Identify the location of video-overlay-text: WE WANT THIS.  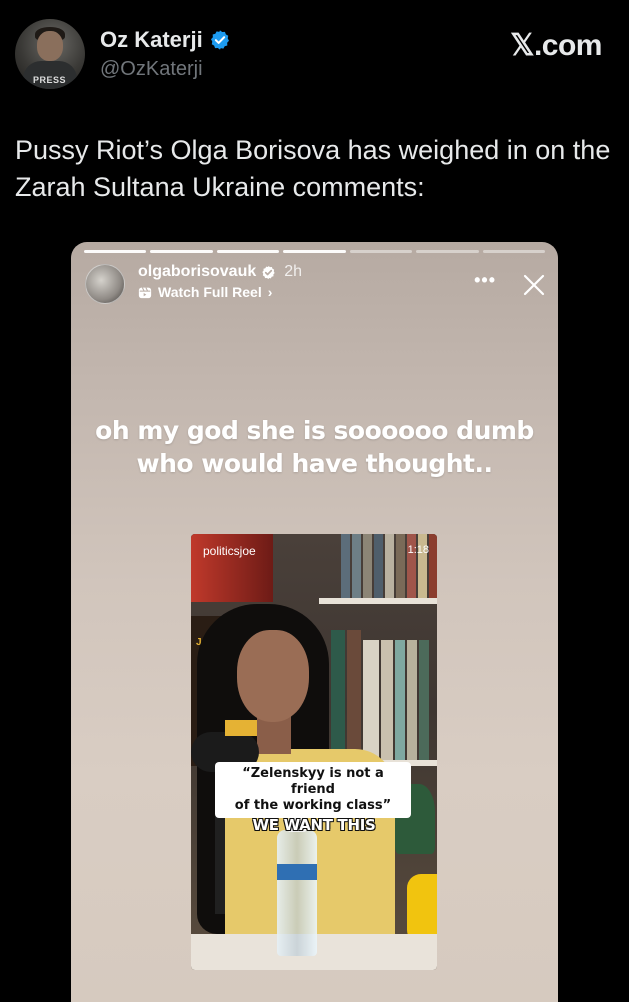
(314, 825).